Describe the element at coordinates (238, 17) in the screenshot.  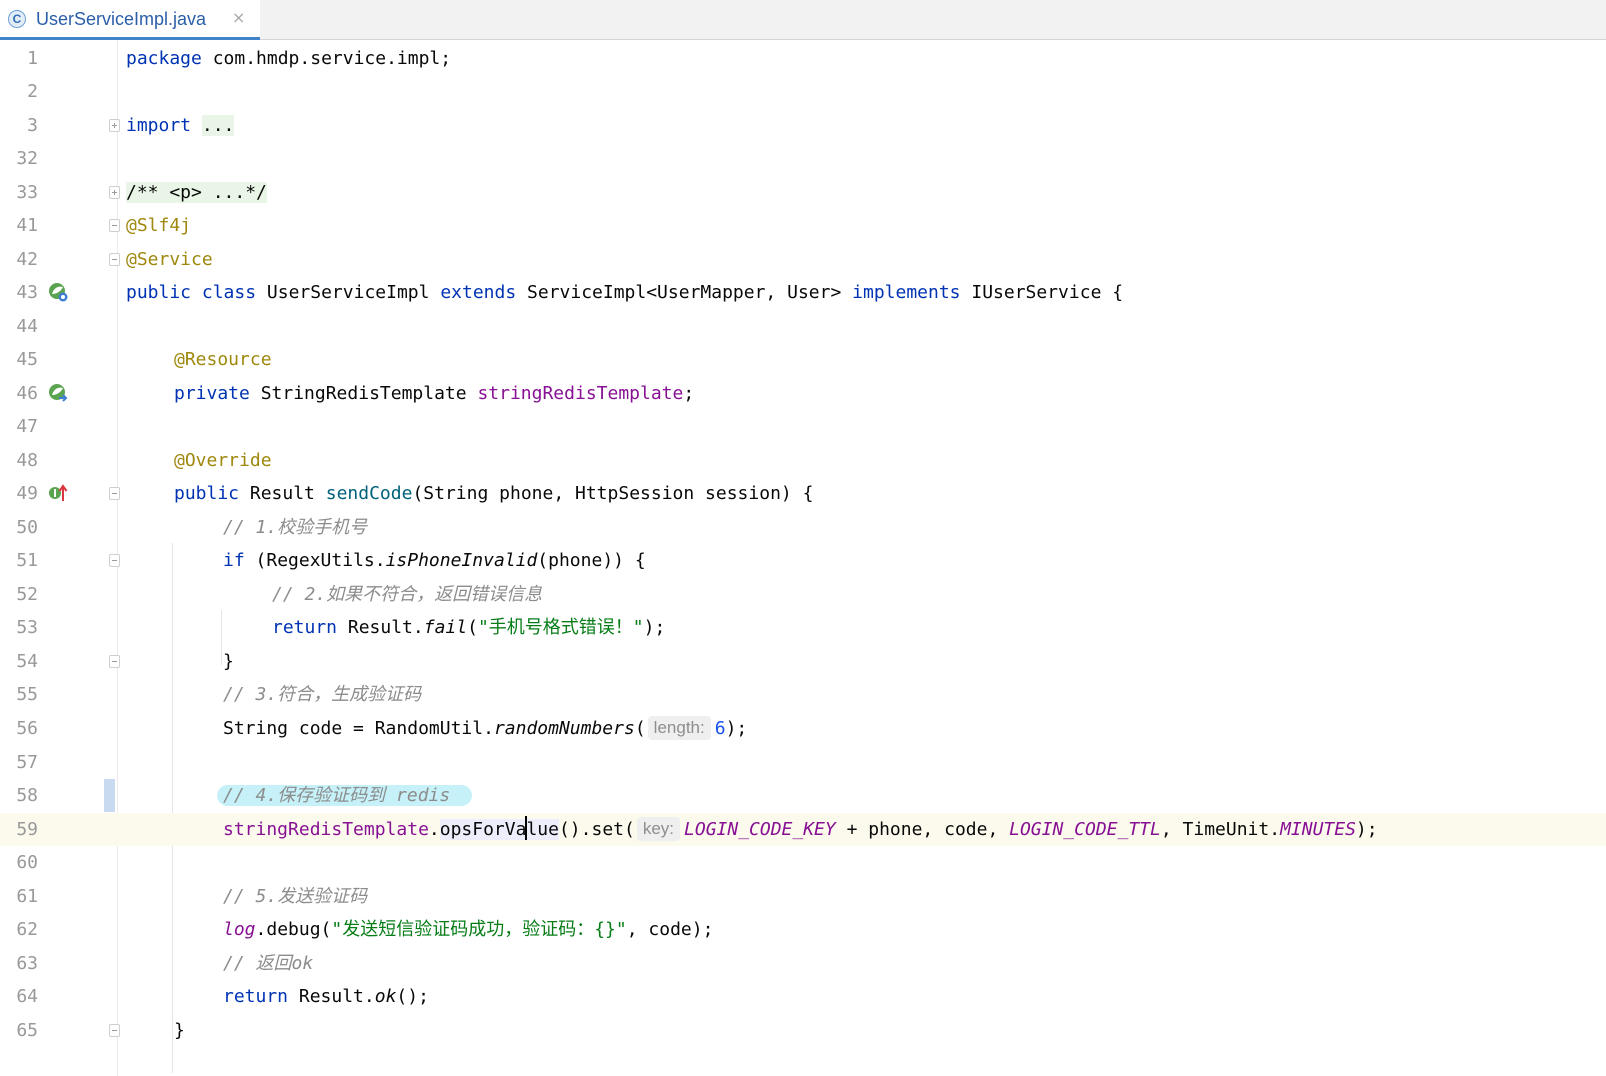
I see `close-icon: ×` at that location.